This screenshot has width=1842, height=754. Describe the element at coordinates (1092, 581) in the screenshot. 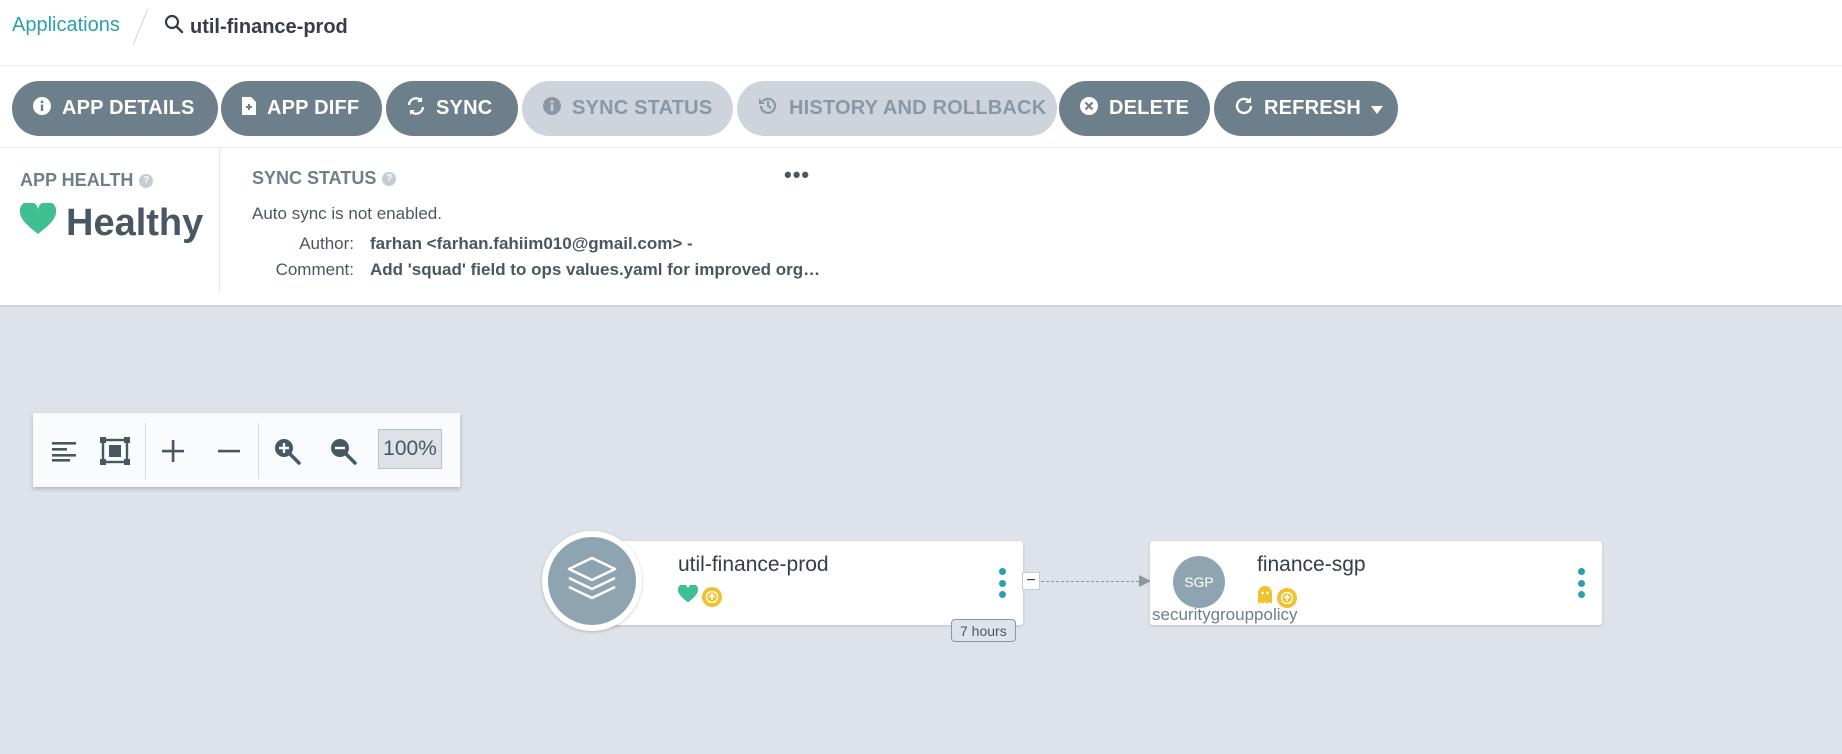

I see `graph-edge` at that location.